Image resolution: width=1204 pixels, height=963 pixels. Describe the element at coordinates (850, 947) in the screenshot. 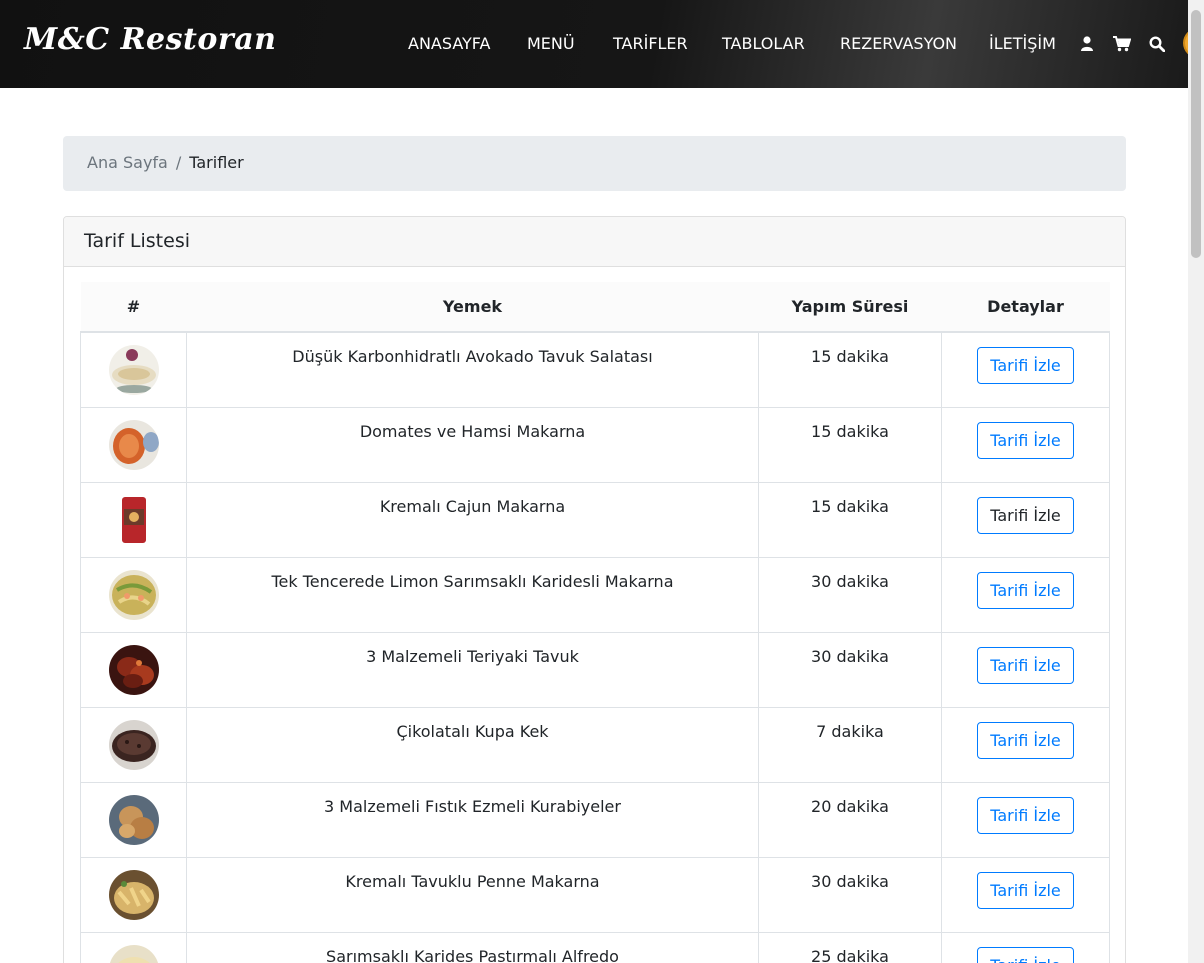

I see `prep-time: 25 dakika` at that location.